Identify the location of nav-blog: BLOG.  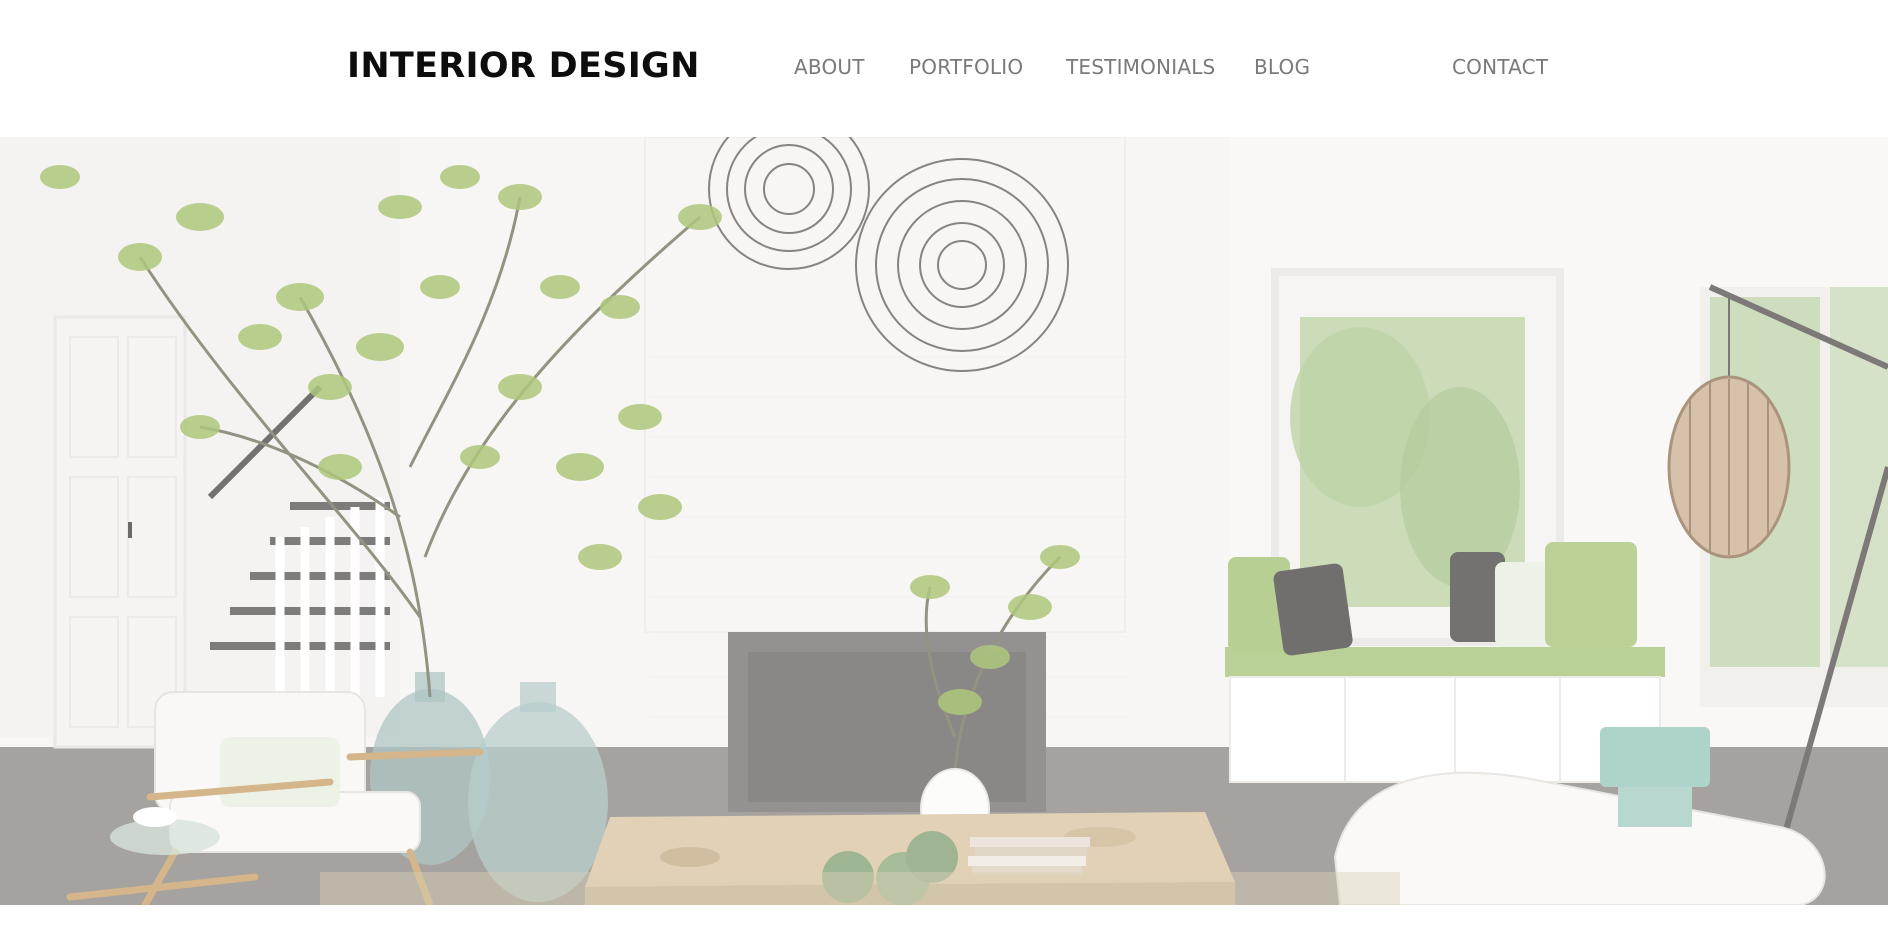
(1282, 67).